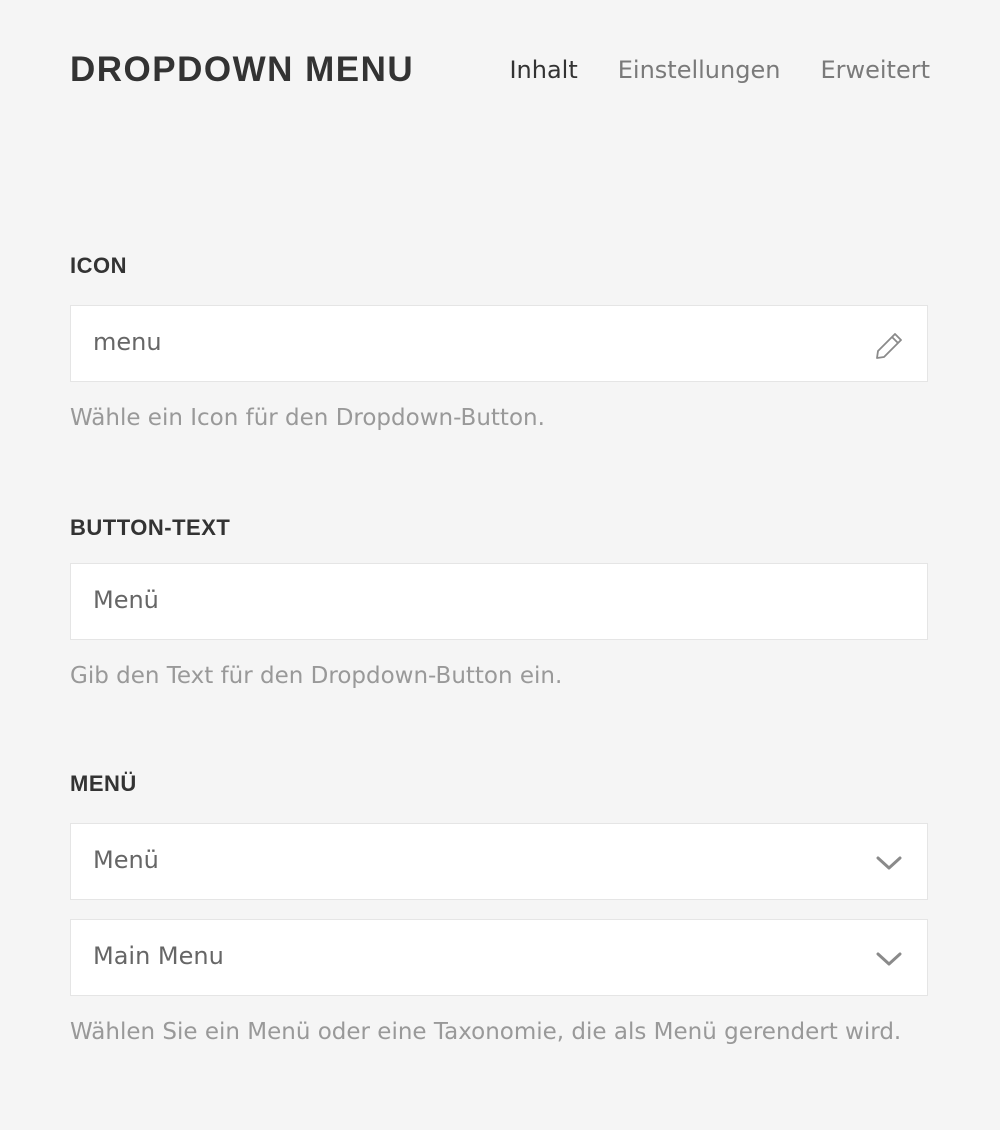 This screenshot has width=1000, height=1130. I want to click on tab-inhalt: Inhalt, so click(543, 70).